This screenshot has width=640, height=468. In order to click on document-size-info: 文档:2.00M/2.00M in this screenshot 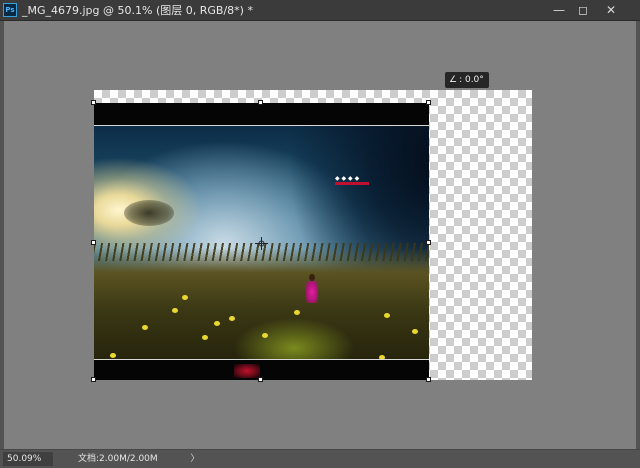, I will do `click(118, 459)`.